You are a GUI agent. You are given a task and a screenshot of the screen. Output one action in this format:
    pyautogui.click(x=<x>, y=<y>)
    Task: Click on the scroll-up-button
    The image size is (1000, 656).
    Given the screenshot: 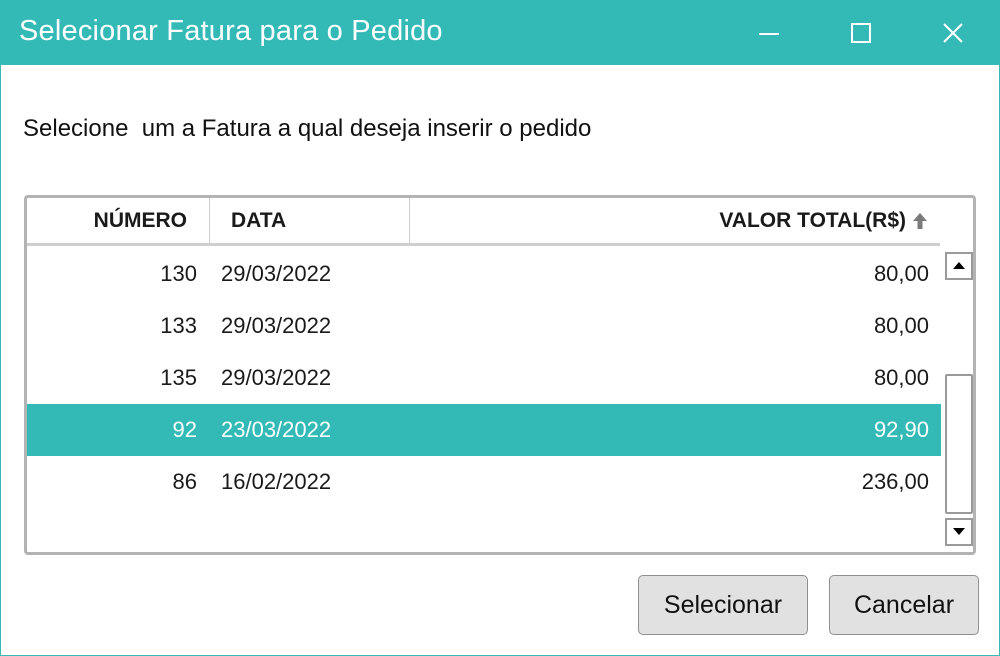 What is the action you would take?
    pyautogui.click(x=959, y=266)
    